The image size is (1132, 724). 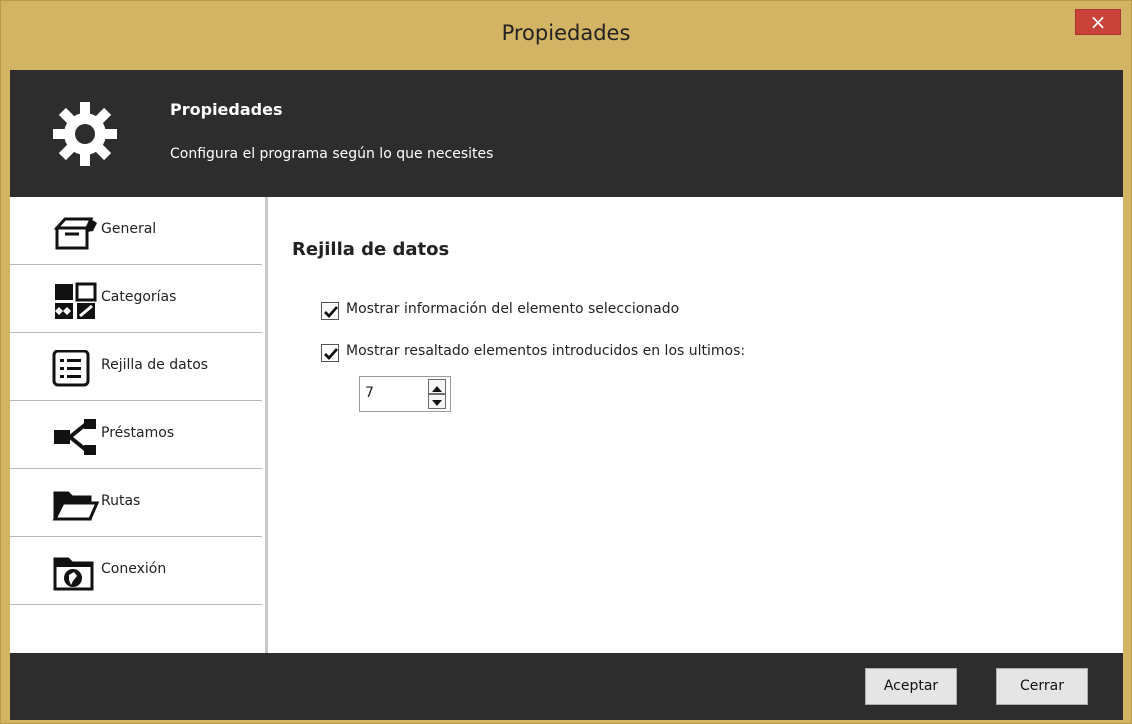 I want to click on highlight-recent-checkbox, so click(x=330, y=353).